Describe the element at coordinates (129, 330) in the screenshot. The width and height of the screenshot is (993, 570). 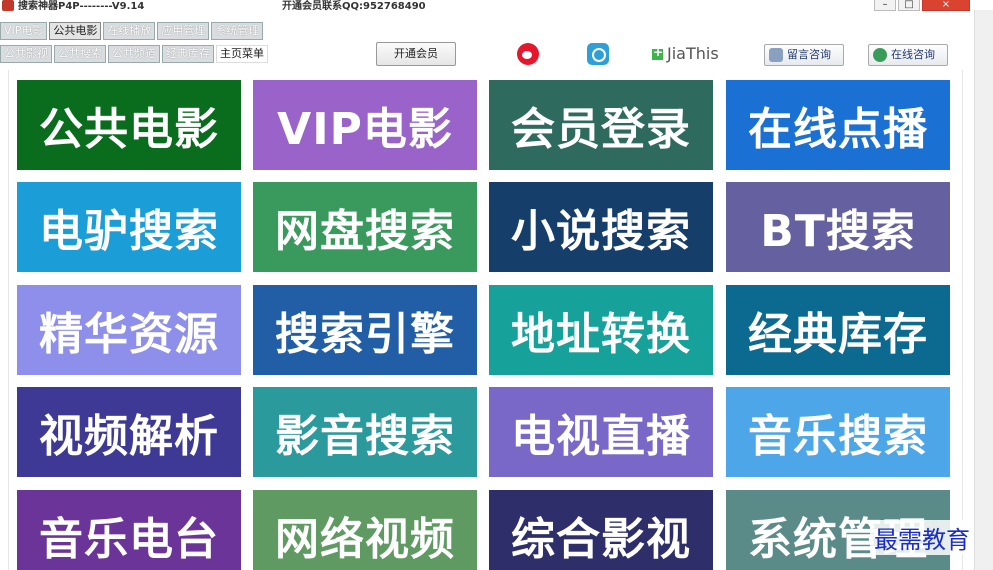
I see `tile-premium-resources: 精华资源` at that location.